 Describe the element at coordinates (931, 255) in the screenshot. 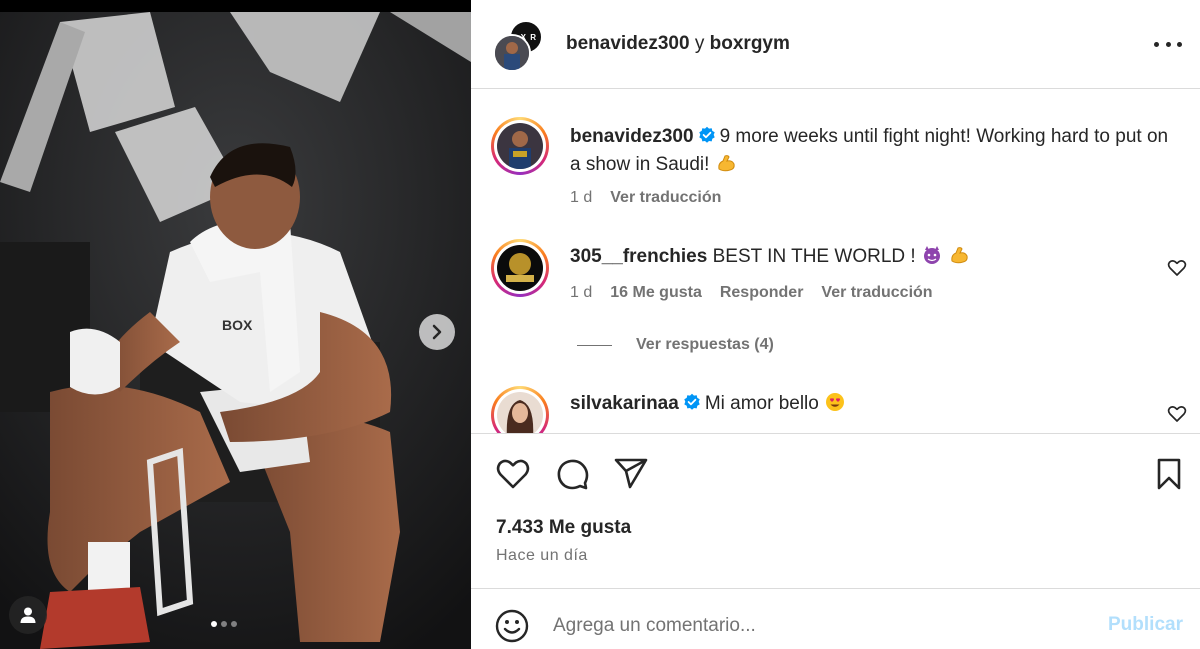

I see `devil-face-icon` at that location.